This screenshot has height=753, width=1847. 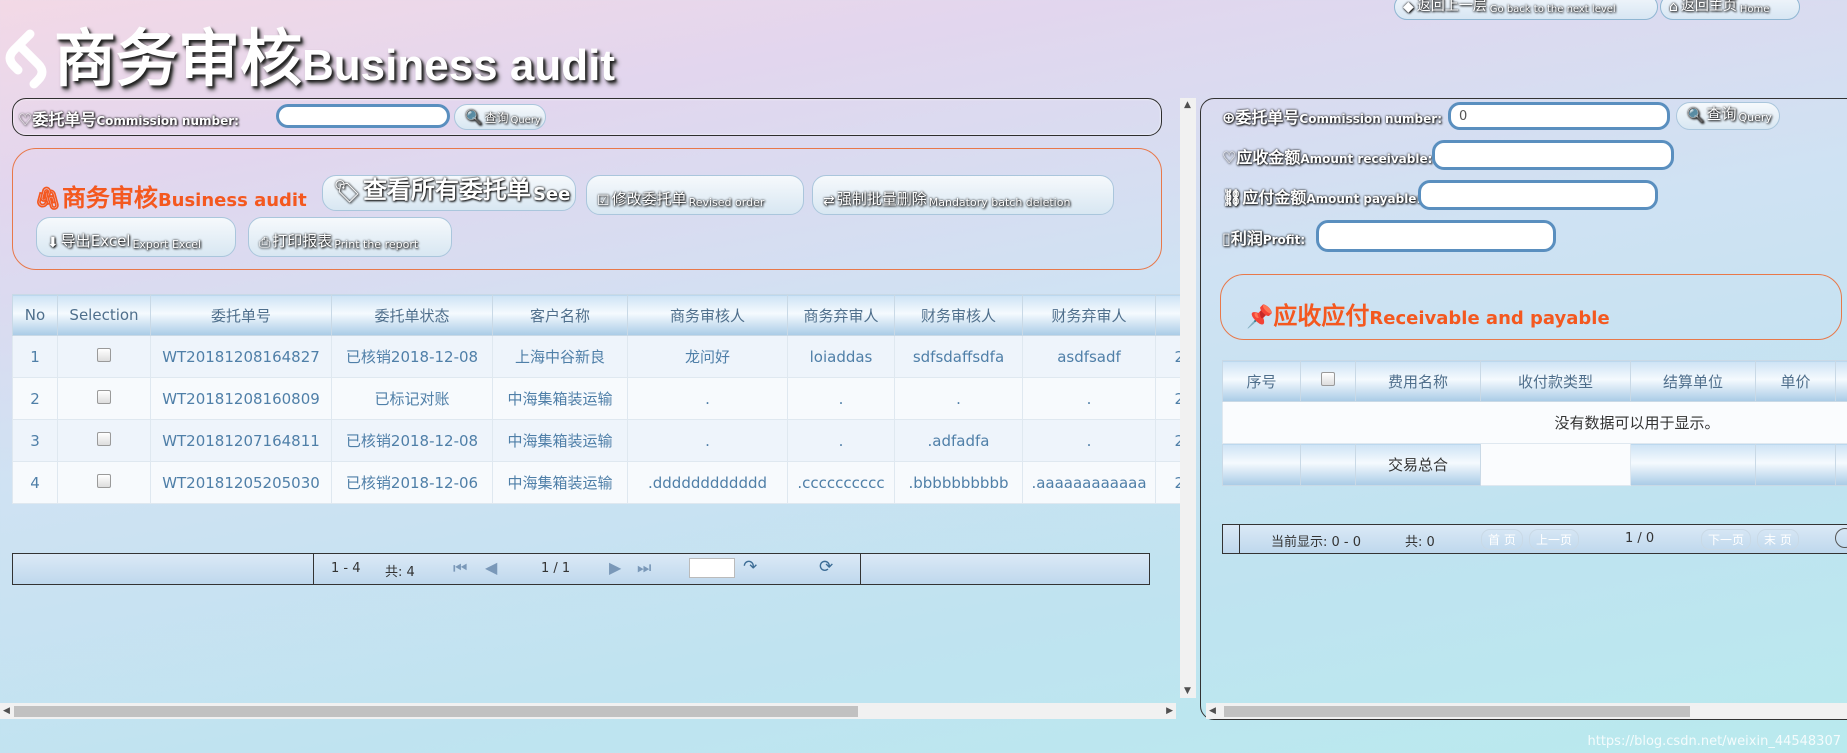 What do you see at coordinates (500, 117) in the screenshot?
I see `query-button: 🔍 查询 Query` at bounding box center [500, 117].